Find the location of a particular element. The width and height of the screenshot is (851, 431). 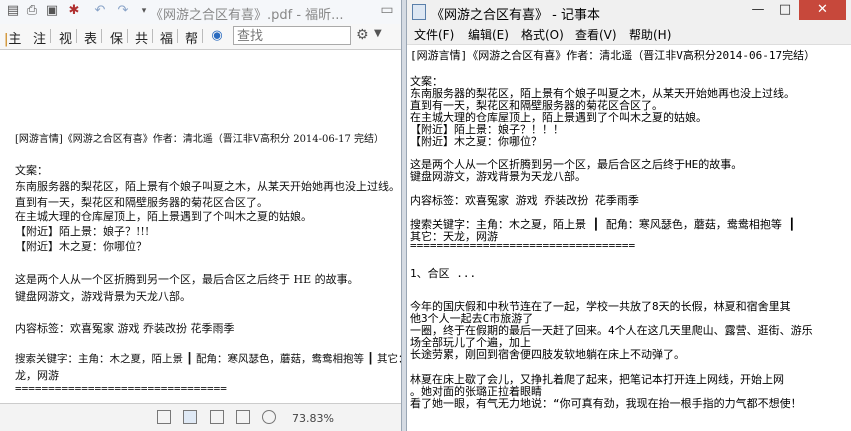

zoom-out-icon is located at coordinates (269, 417).